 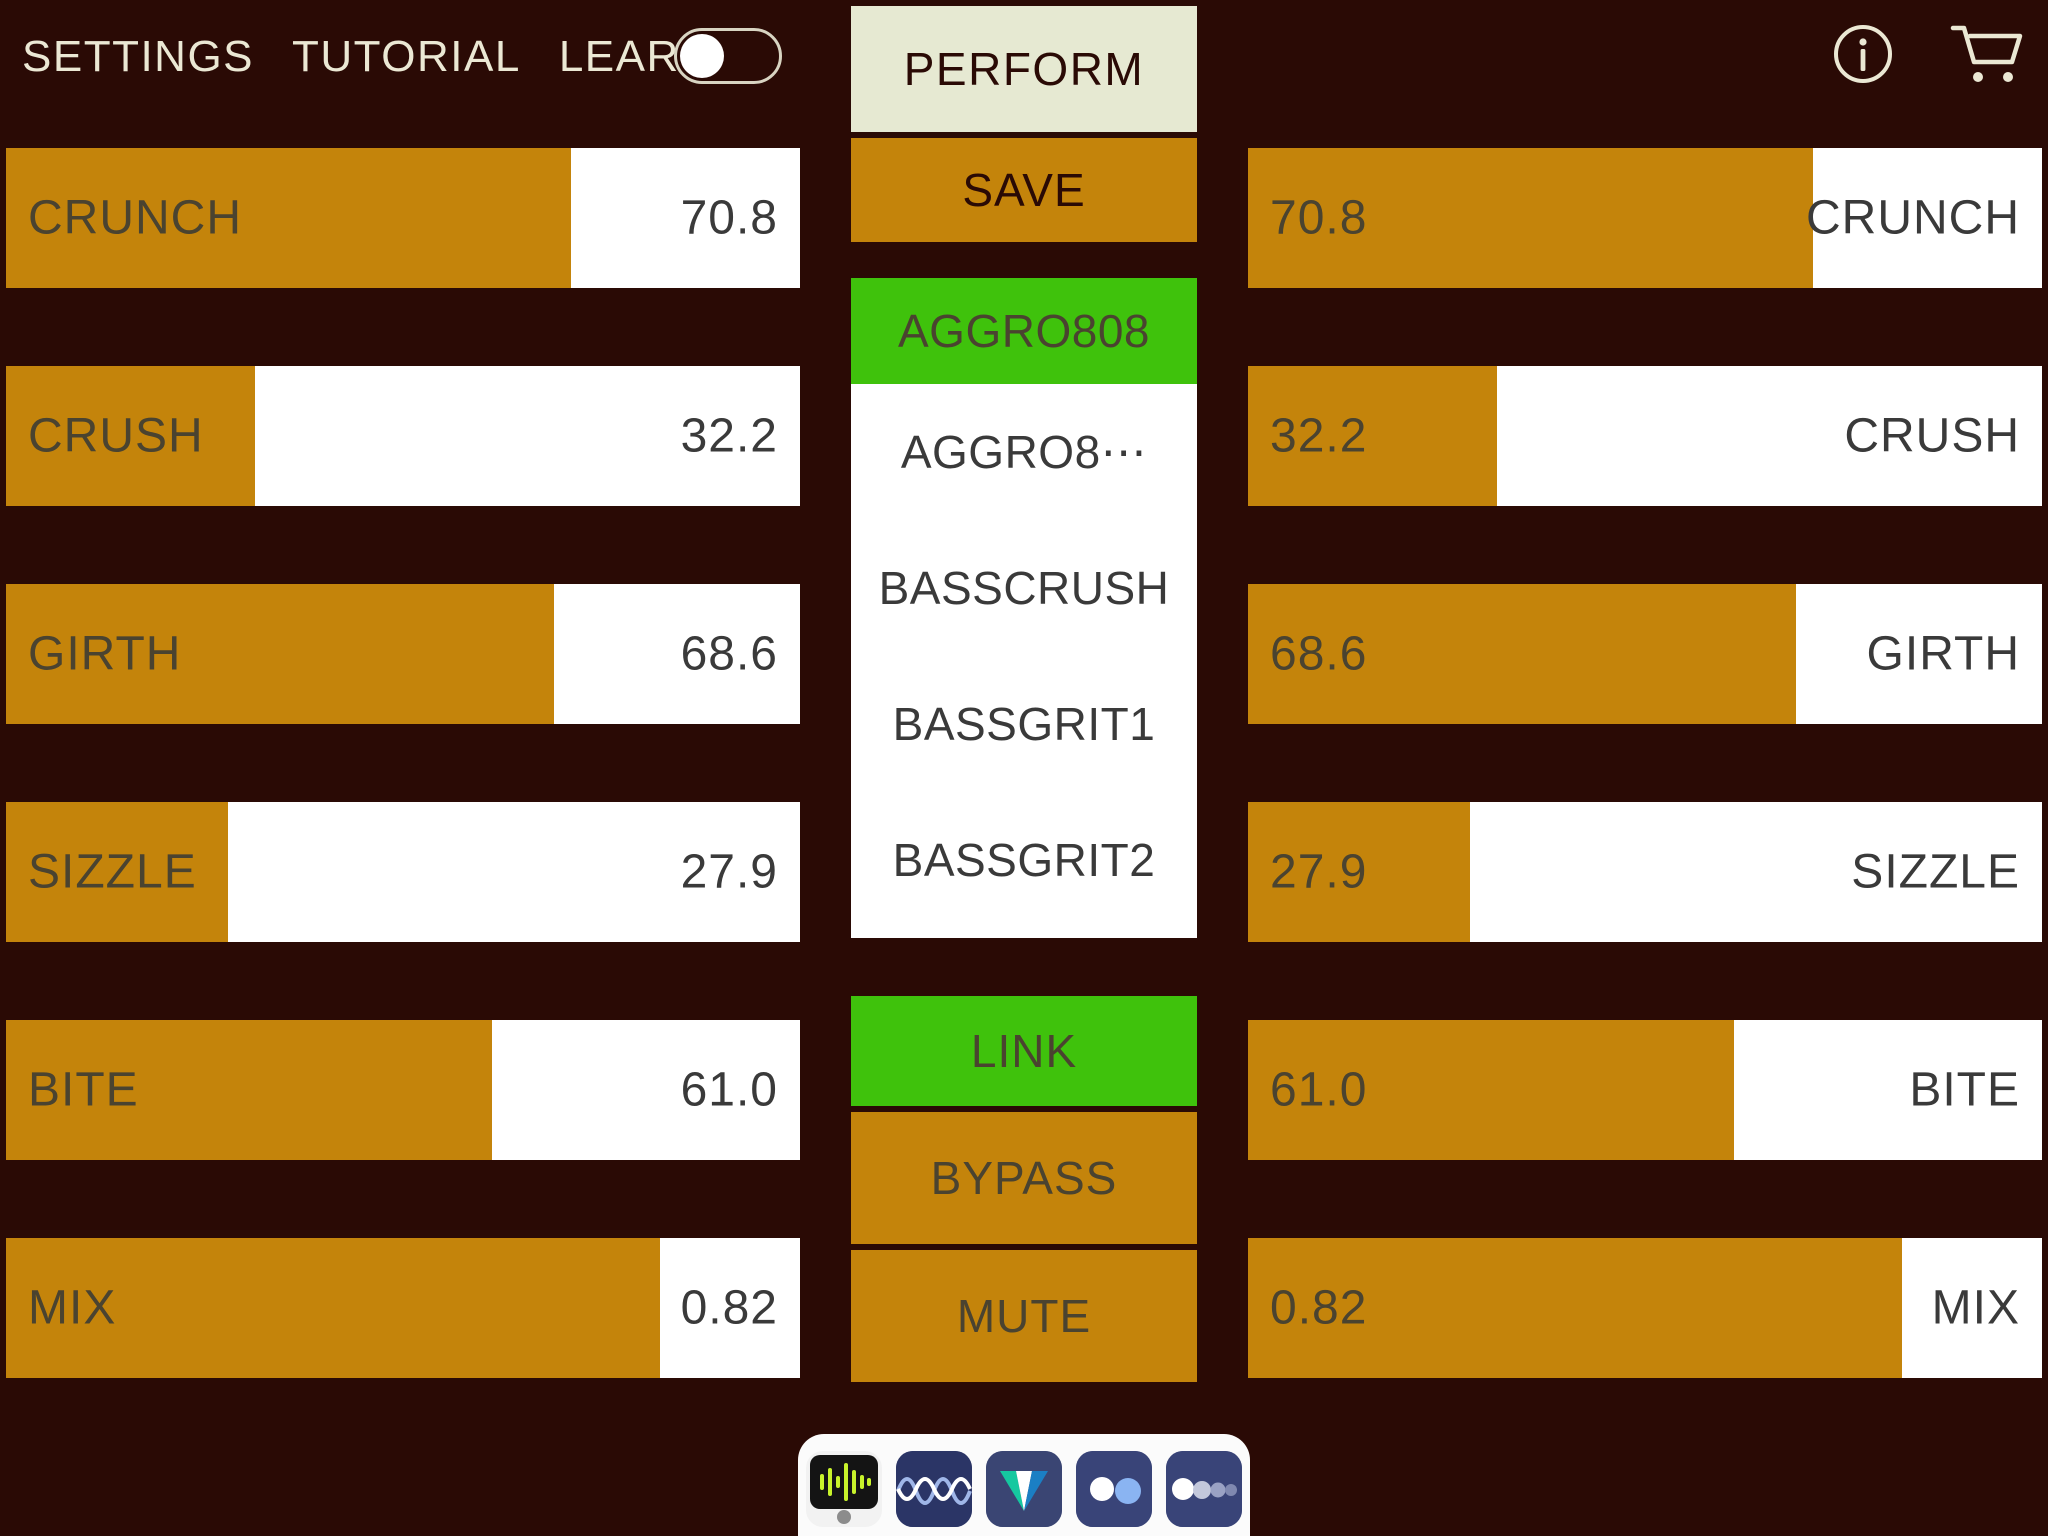 I want to click on slider-sizzle-mirror-label: SIZZLE, so click(x=1935, y=872).